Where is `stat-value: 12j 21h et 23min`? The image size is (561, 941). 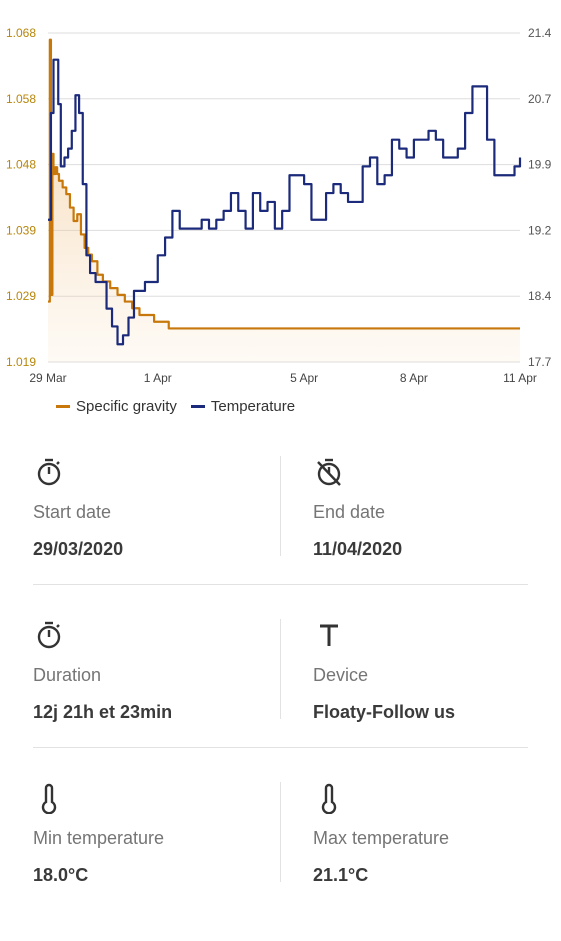 stat-value: 12j 21h et 23min is located at coordinates (103, 712).